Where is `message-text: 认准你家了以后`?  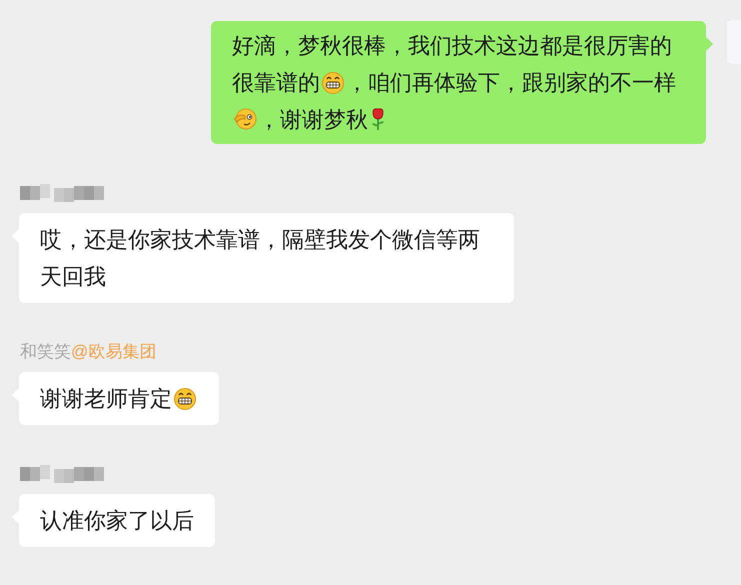
message-text: 认准你家了以后 is located at coordinates (117, 521).